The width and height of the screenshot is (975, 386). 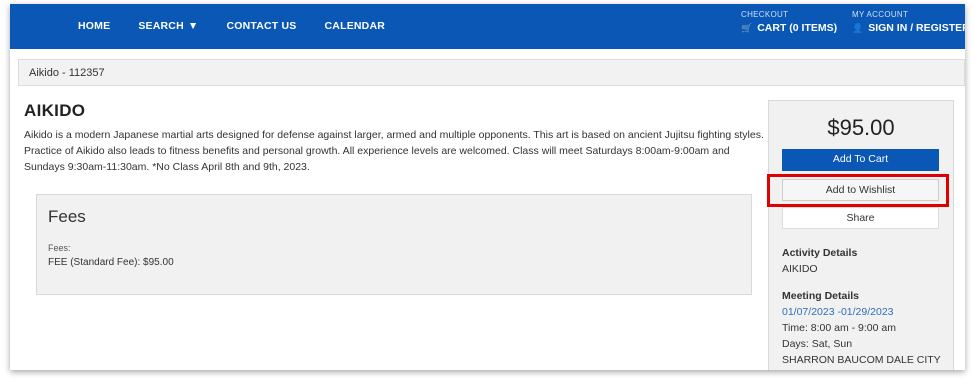 I want to click on activity-details-value: AIKIDO, so click(x=800, y=269).